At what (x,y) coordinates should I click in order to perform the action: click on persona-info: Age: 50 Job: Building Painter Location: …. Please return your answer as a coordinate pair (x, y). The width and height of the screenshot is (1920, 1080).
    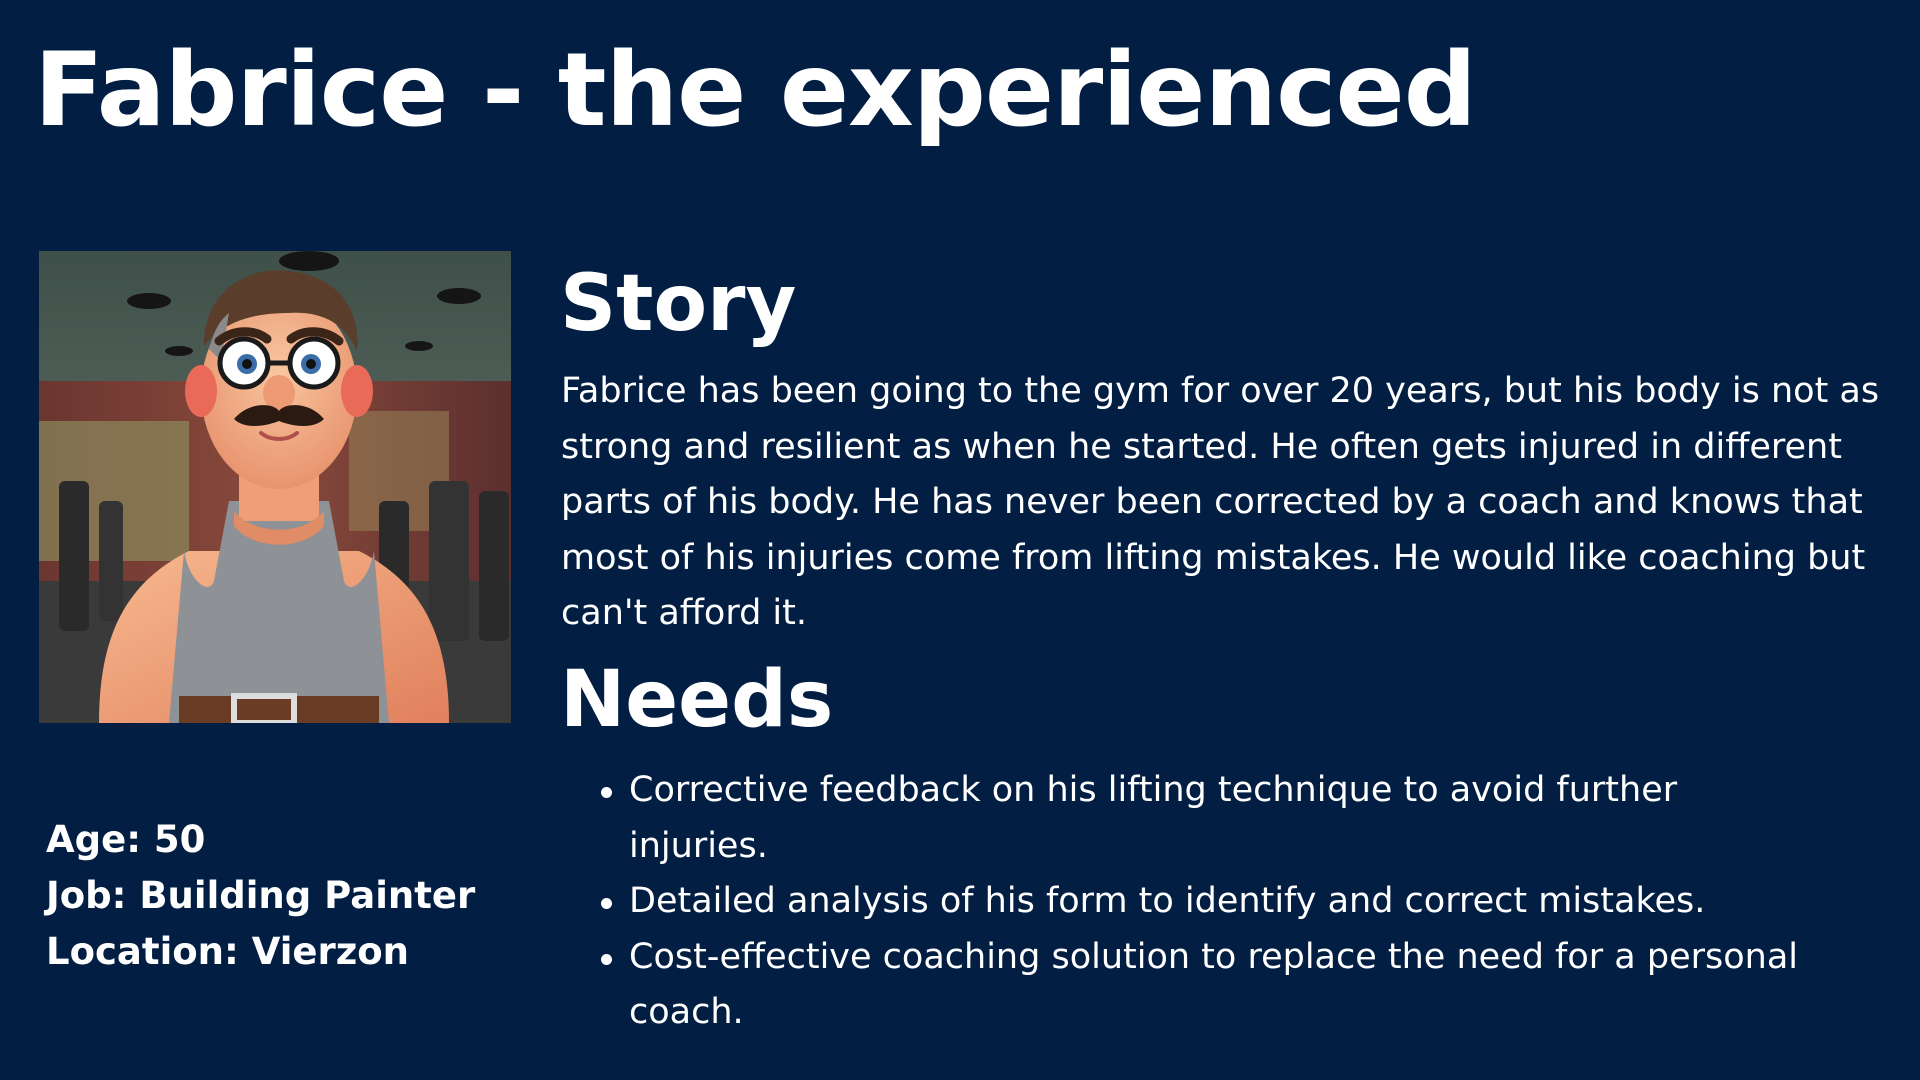
    Looking at the image, I should click on (260, 896).